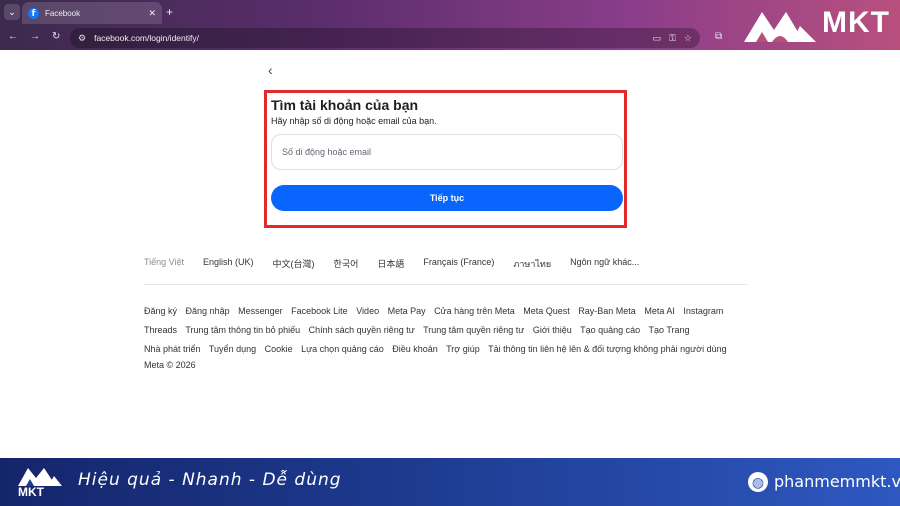  What do you see at coordinates (546, 311) in the screenshot?
I see `footer-link: Meta Quest` at bounding box center [546, 311].